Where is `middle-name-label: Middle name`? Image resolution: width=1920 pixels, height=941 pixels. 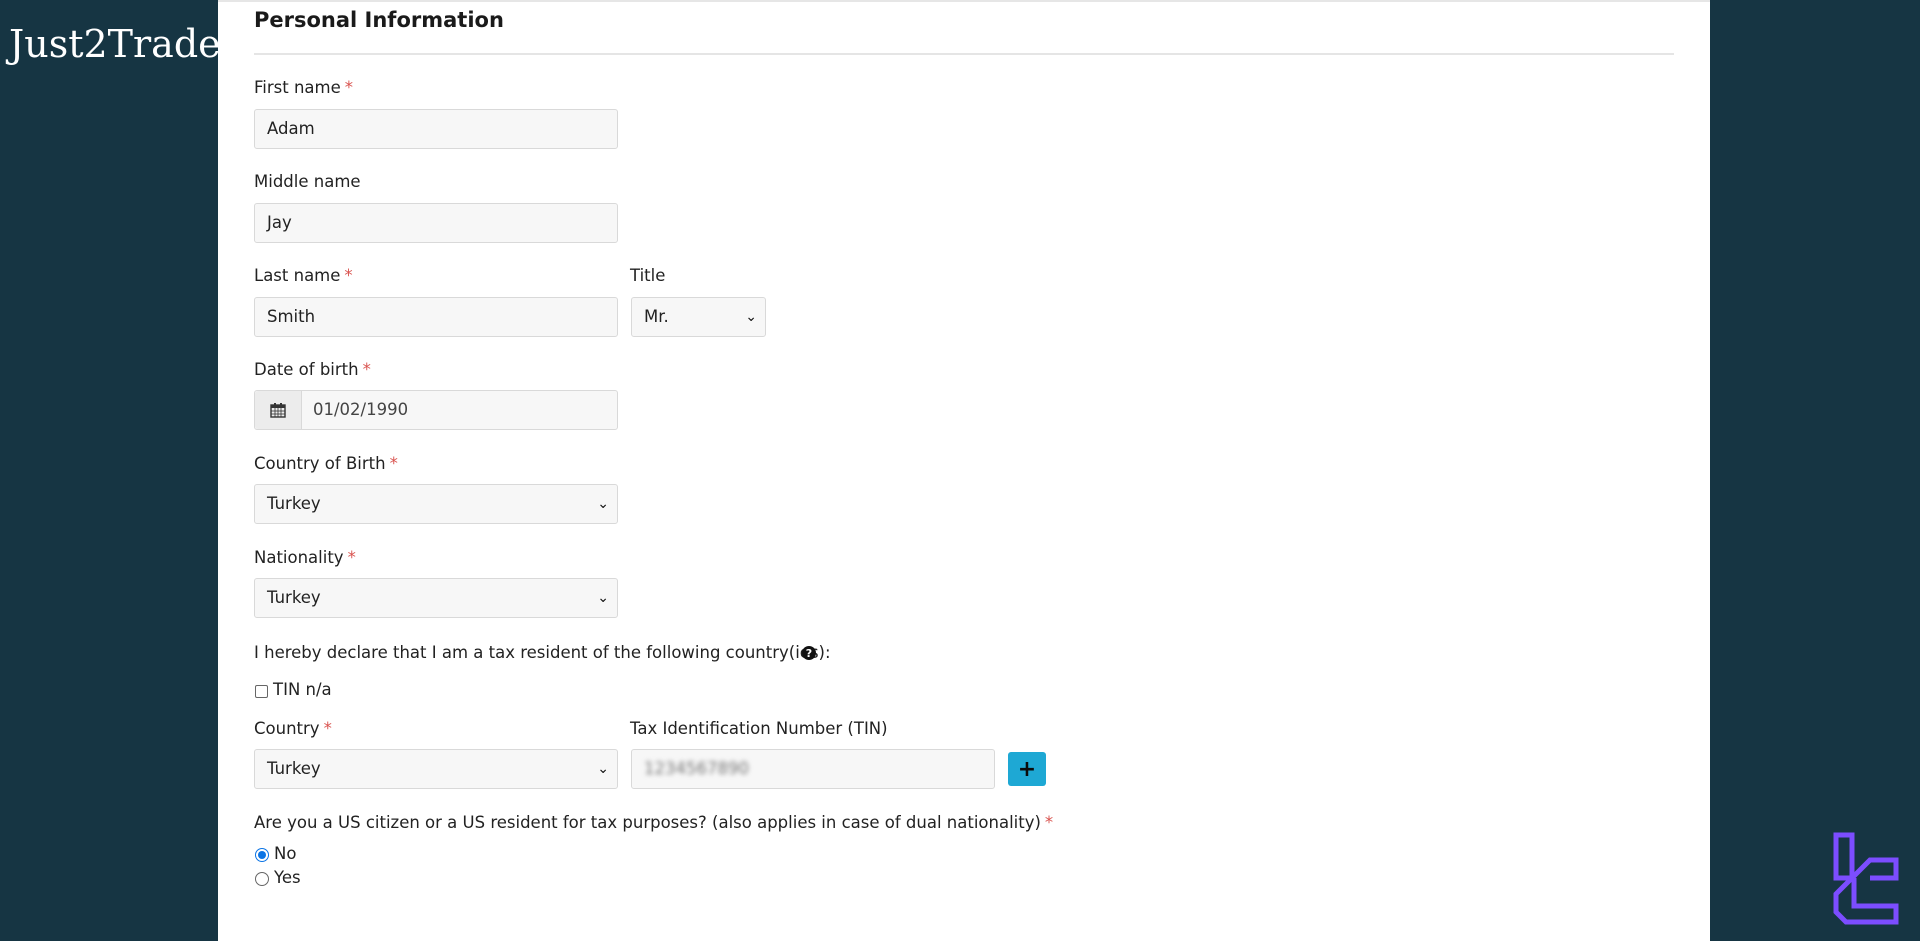
middle-name-label: Middle name is located at coordinates (307, 181).